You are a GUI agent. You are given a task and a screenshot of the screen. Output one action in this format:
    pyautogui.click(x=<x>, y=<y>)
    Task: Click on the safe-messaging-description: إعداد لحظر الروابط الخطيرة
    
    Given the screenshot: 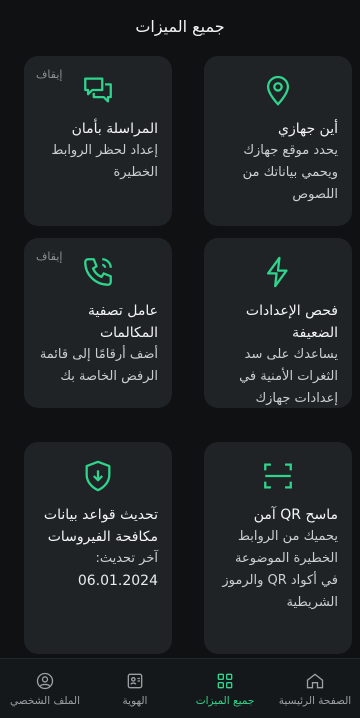 What is the action you would take?
    pyautogui.click(x=104, y=161)
    